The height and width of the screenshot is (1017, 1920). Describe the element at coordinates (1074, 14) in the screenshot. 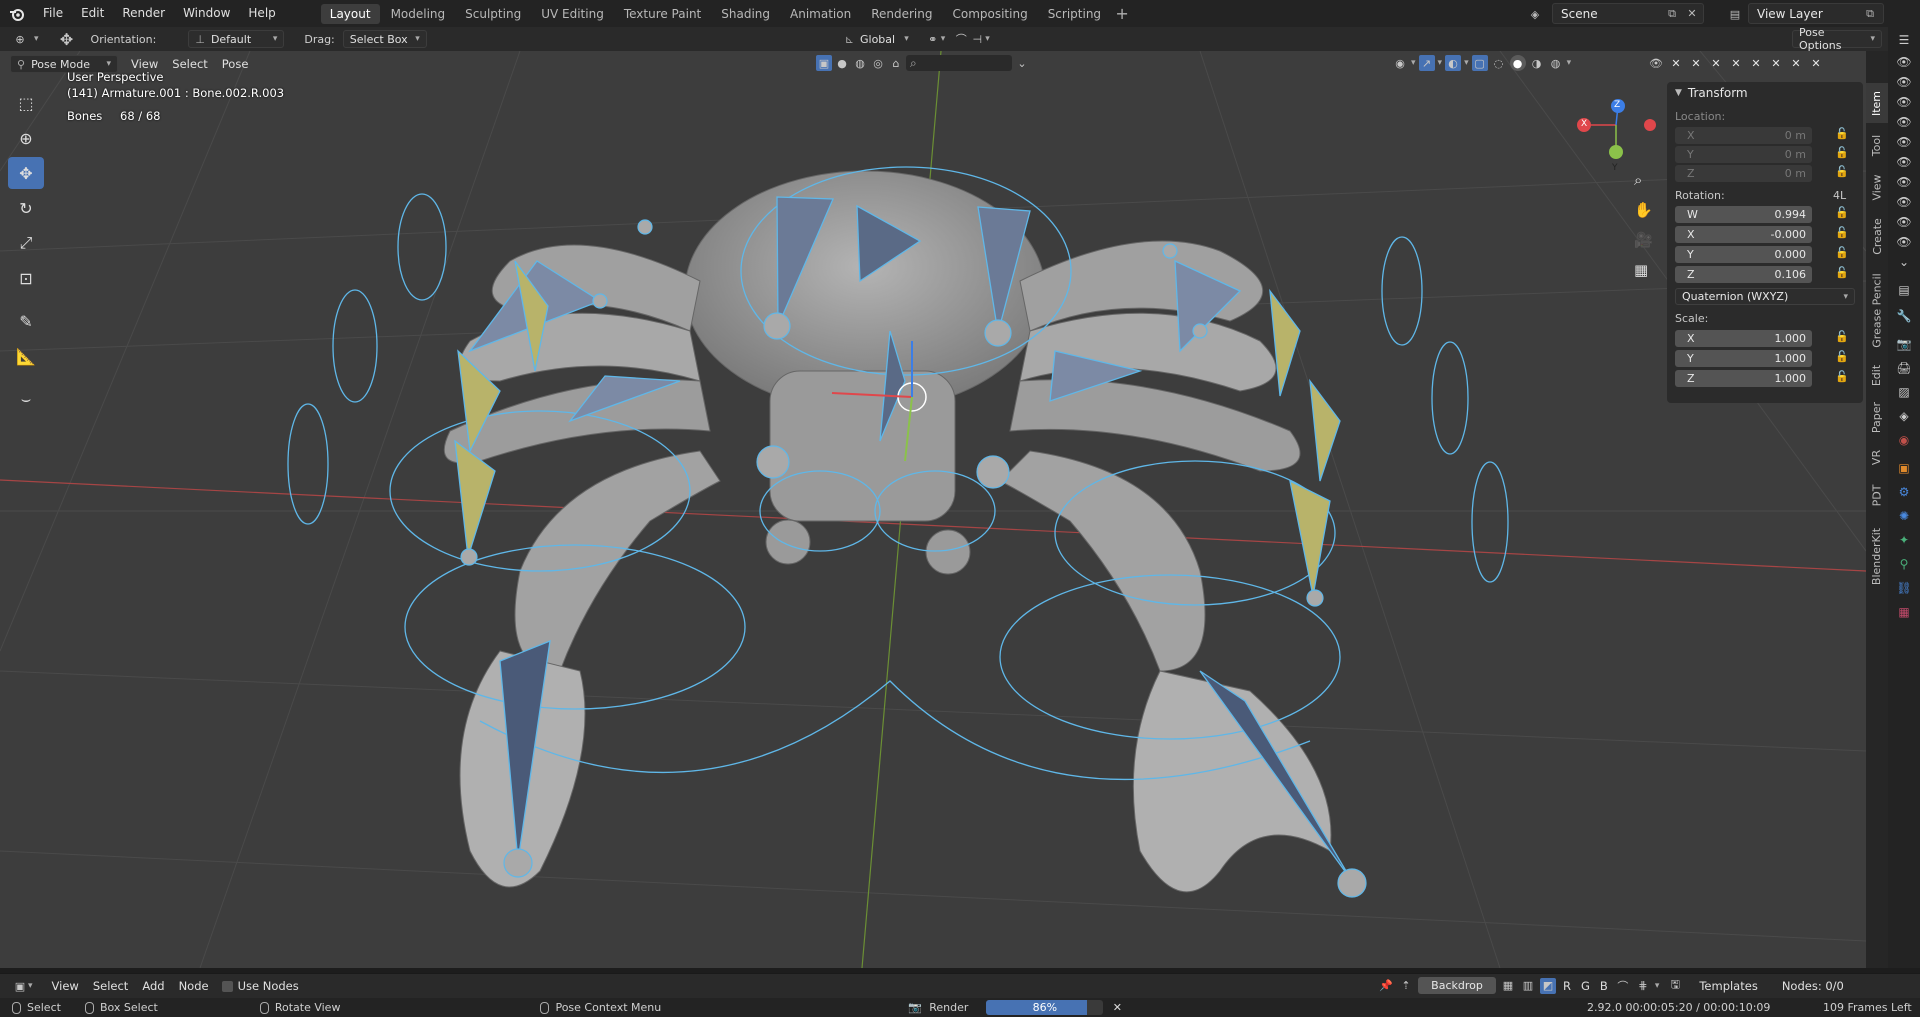

I see `tab-scripting: Scripting` at that location.